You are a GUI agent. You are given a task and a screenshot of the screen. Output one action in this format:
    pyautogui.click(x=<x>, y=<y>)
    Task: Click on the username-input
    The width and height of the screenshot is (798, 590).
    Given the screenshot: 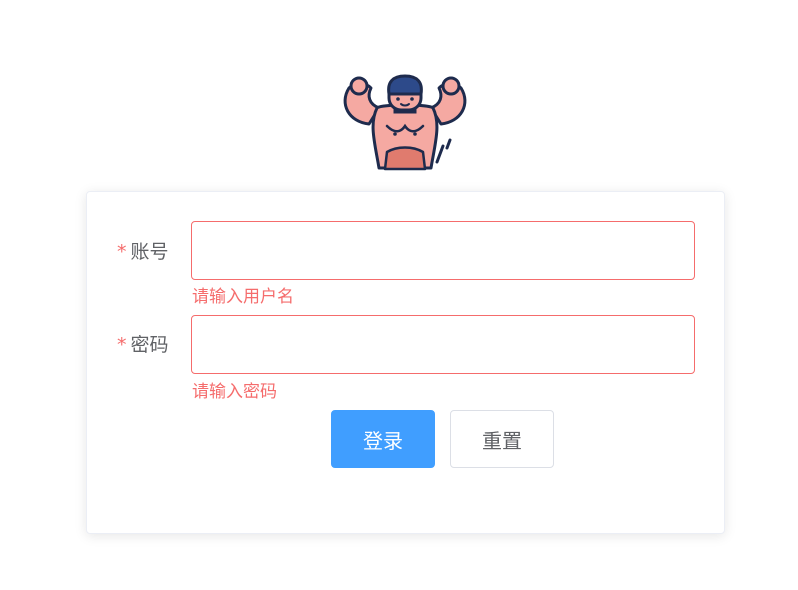 What is the action you would take?
    pyautogui.click(x=443, y=250)
    